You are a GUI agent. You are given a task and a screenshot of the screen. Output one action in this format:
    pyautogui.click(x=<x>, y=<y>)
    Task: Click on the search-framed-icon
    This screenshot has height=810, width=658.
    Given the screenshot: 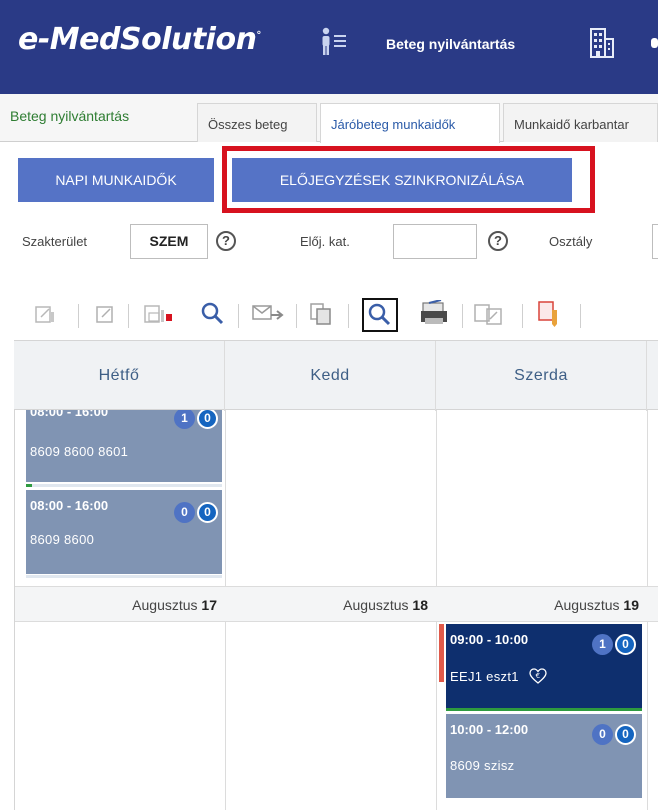 What is the action you would take?
    pyautogui.click(x=380, y=315)
    